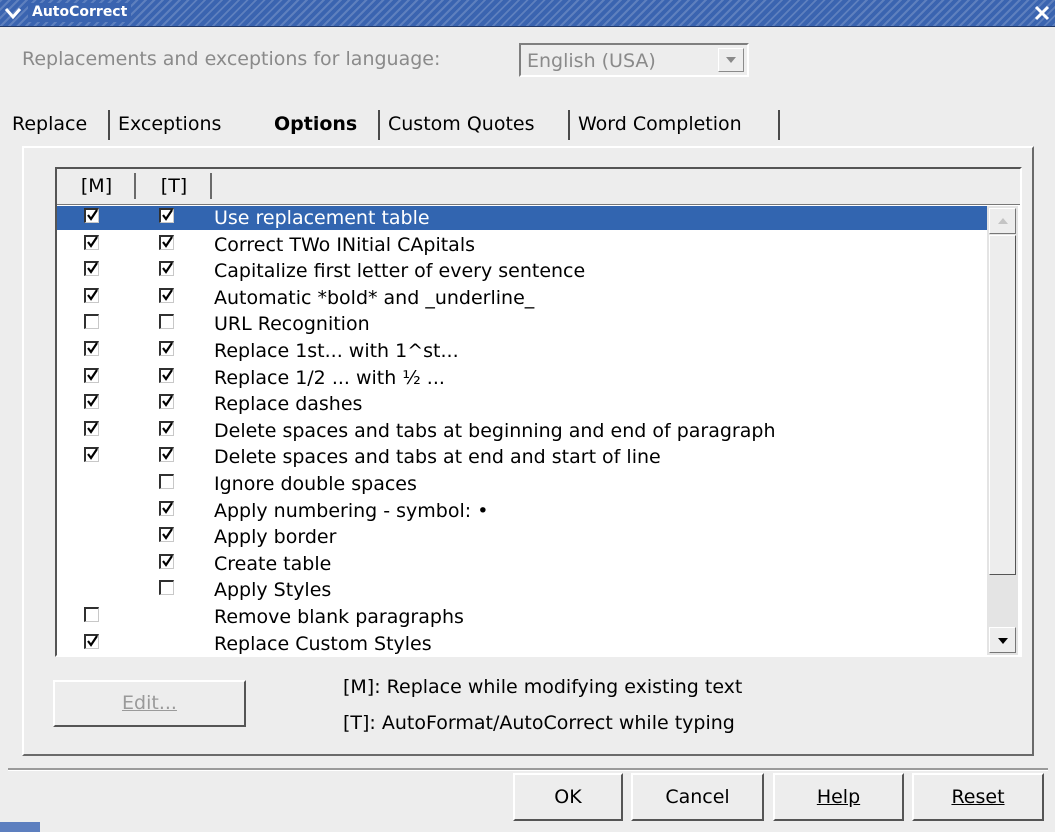 This screenshot has height=832, width=1055. Describe the element at coordinates (315, 484) in the screenshot. I see `list-item-label: Ignore double spaces` at that location.